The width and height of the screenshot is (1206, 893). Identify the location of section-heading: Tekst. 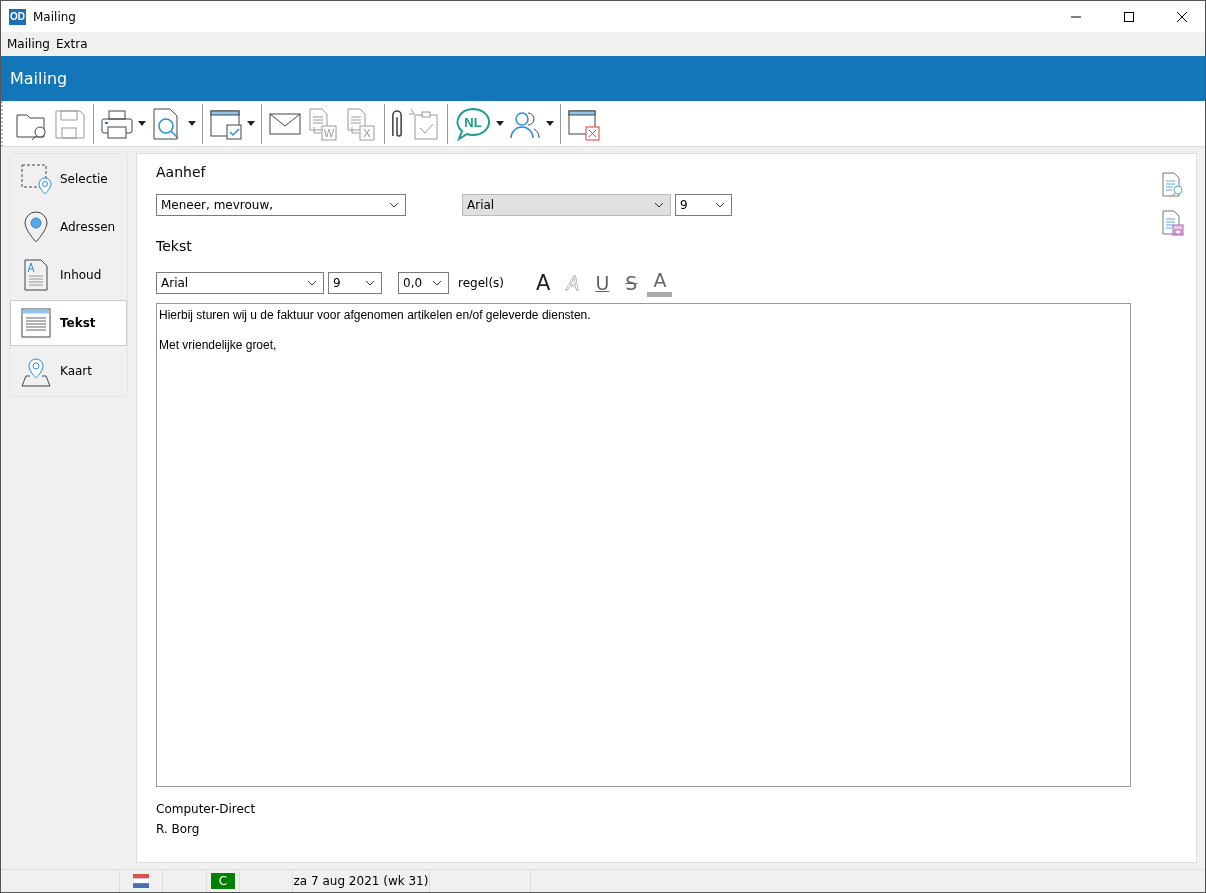
(174, 247).